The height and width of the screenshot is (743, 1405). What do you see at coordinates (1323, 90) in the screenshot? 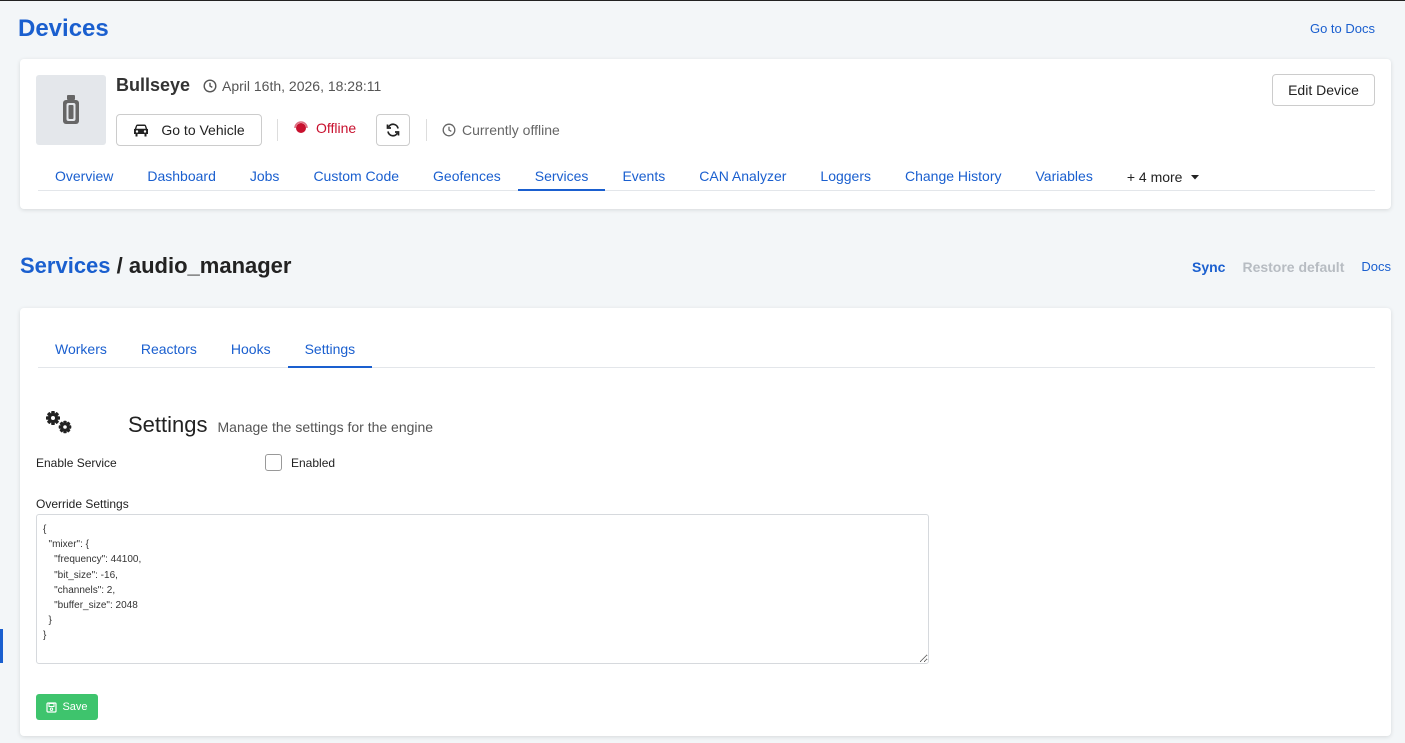
I see `edit-device-button: Edit Device` at bounding box center [1323, 90].